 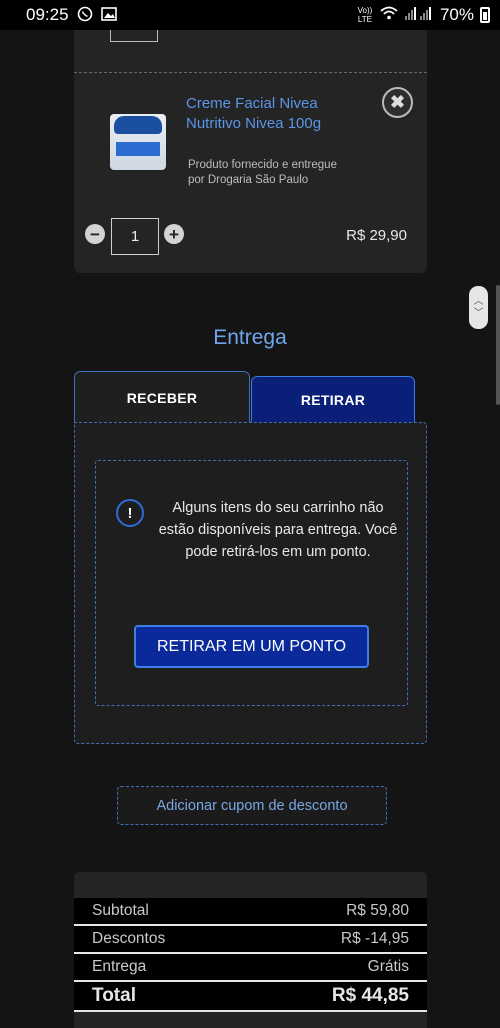 I want to click on previous-item-quantity-stepper, so click(x=134, y=36).